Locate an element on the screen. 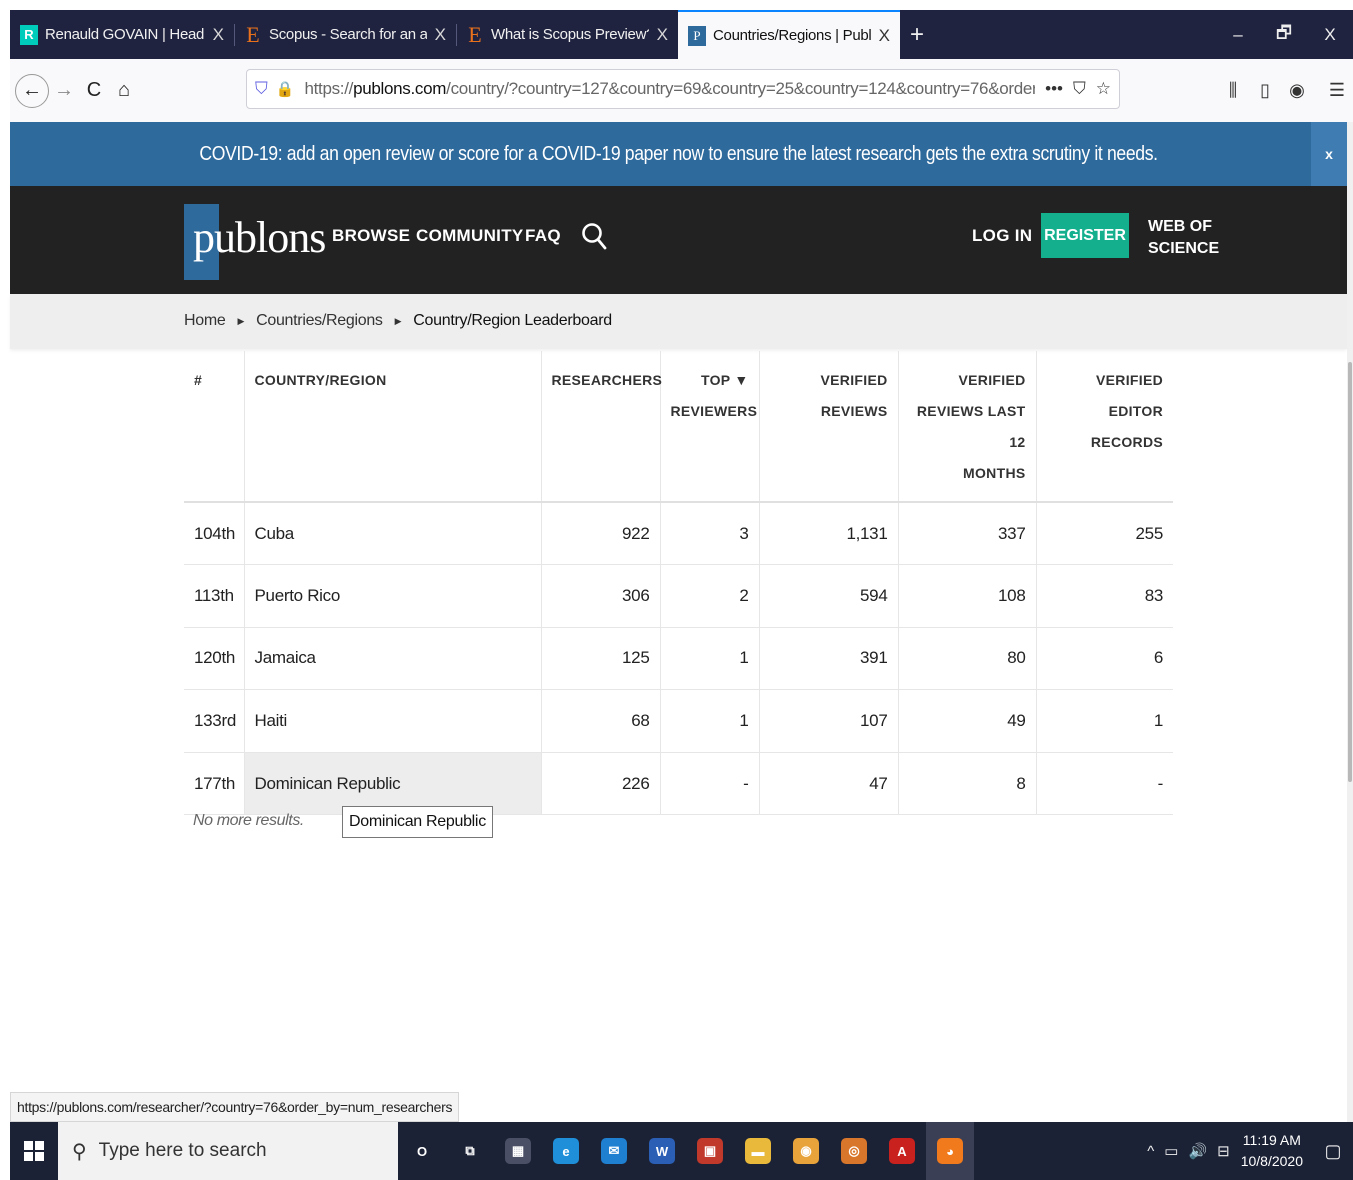 Image resolution: width=1353 pixels, height=1180 pixels. top-reviewers-cell: 1 is located at coordinates (710, 659).